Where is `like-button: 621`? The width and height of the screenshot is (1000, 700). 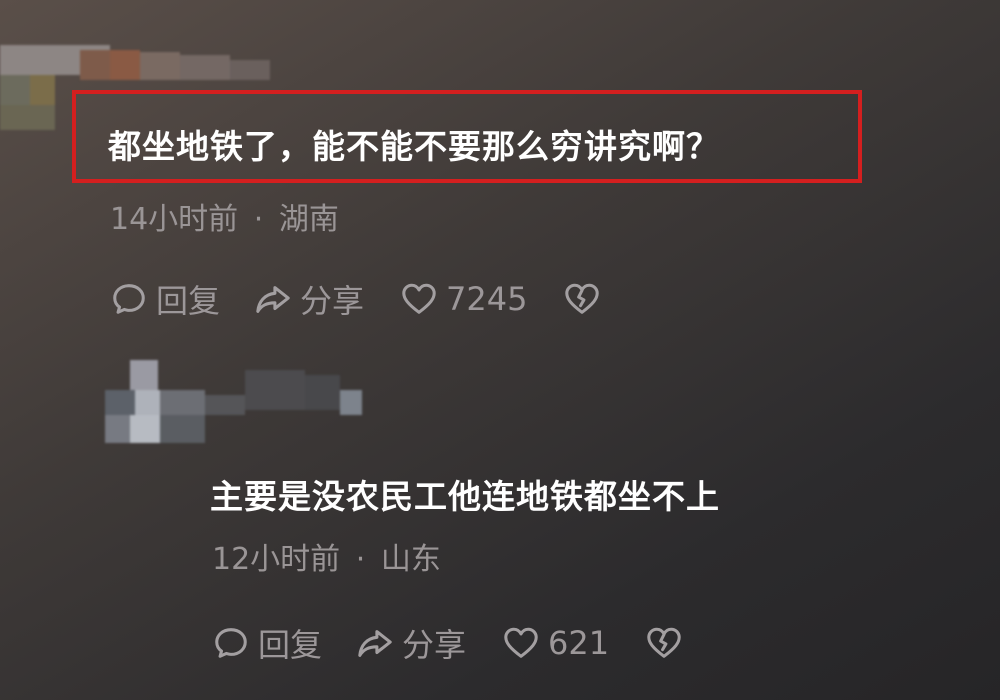 like-button: 621 is located at coordinates (555, 643).